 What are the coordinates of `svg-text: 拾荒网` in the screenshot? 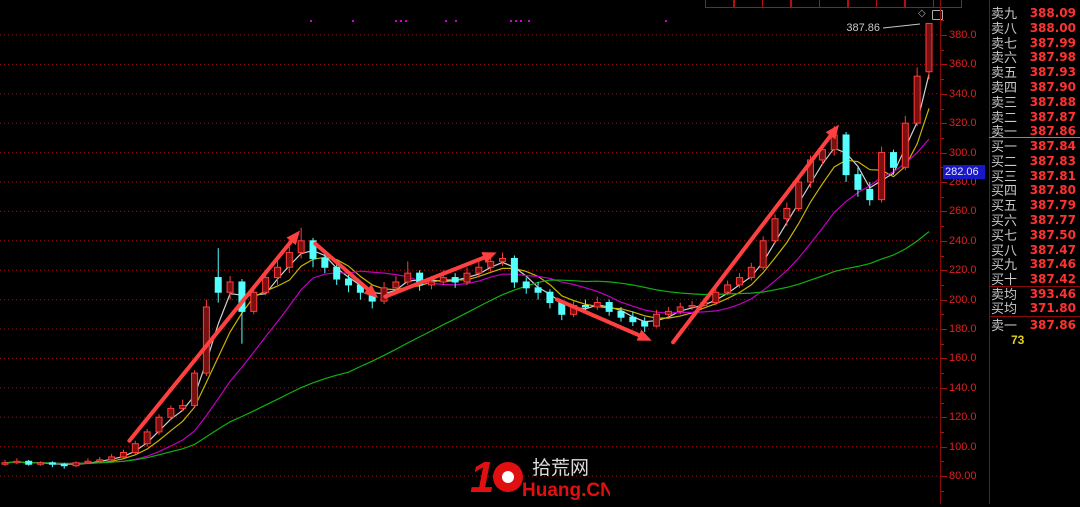 It's located at (560, 468).